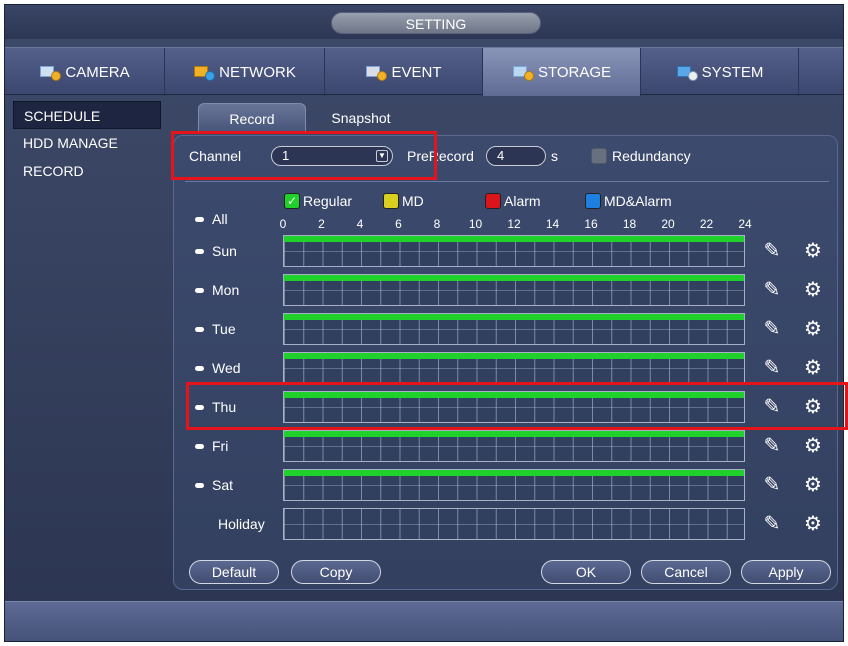 This screenshot has height=646, width=848. What do you see at coordinates (554, 156) in the screenshot?
I see `prerecord-unit: s` at bounding box center [554, 156].